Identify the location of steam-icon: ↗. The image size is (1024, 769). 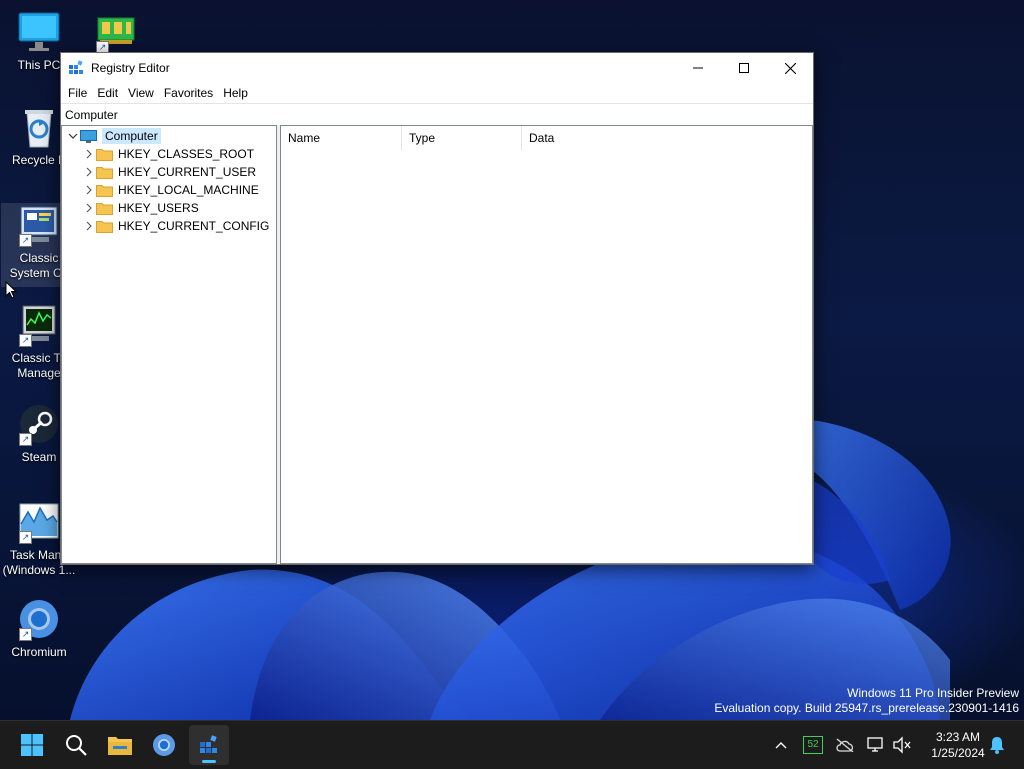
(39, 424).